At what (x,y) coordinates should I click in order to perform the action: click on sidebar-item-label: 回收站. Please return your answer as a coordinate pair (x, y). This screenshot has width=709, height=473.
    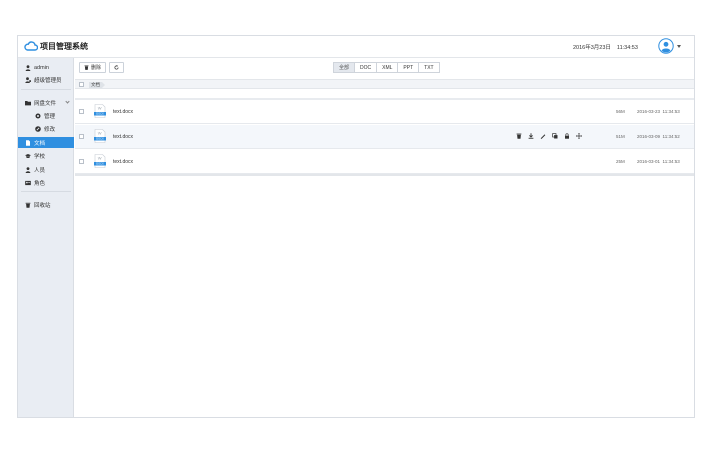
    Looking at the image, I should click on (42, 205).